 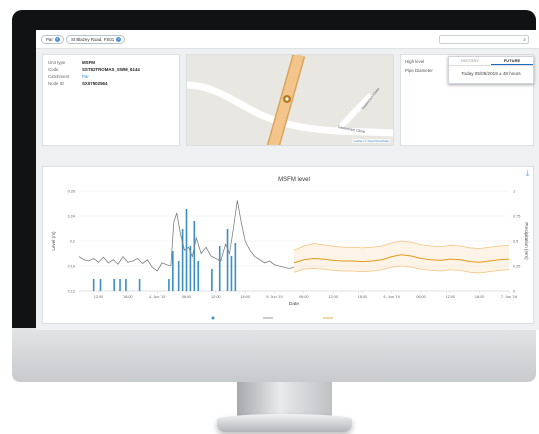 I want to click on filter-chip-site: St Blazey Road, FS01 ×, so click(x=96, y=39).